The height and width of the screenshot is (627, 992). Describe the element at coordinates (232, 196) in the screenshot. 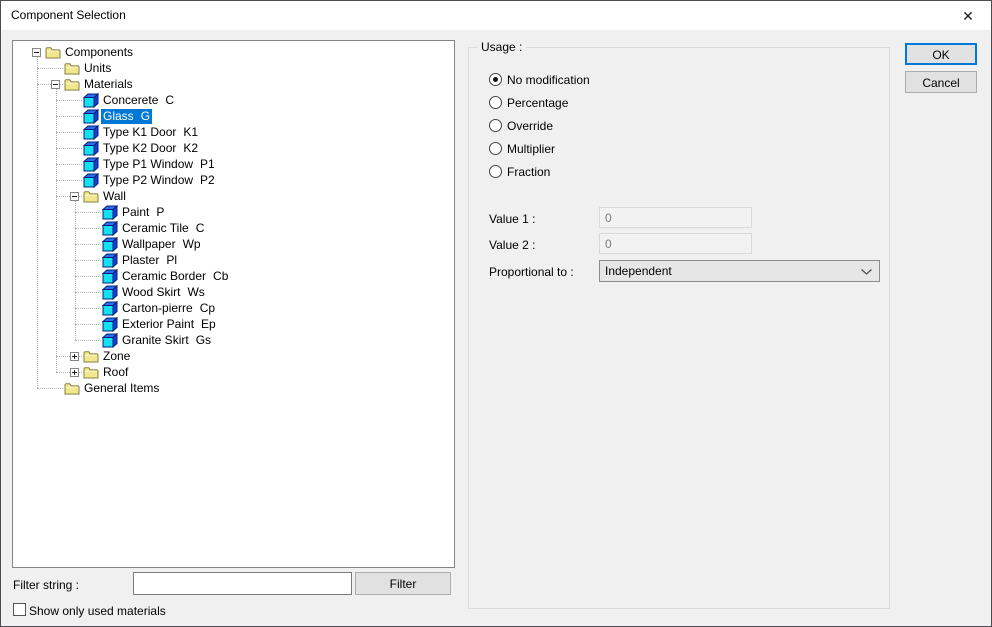

I see `tree-item: Wall` at that location.